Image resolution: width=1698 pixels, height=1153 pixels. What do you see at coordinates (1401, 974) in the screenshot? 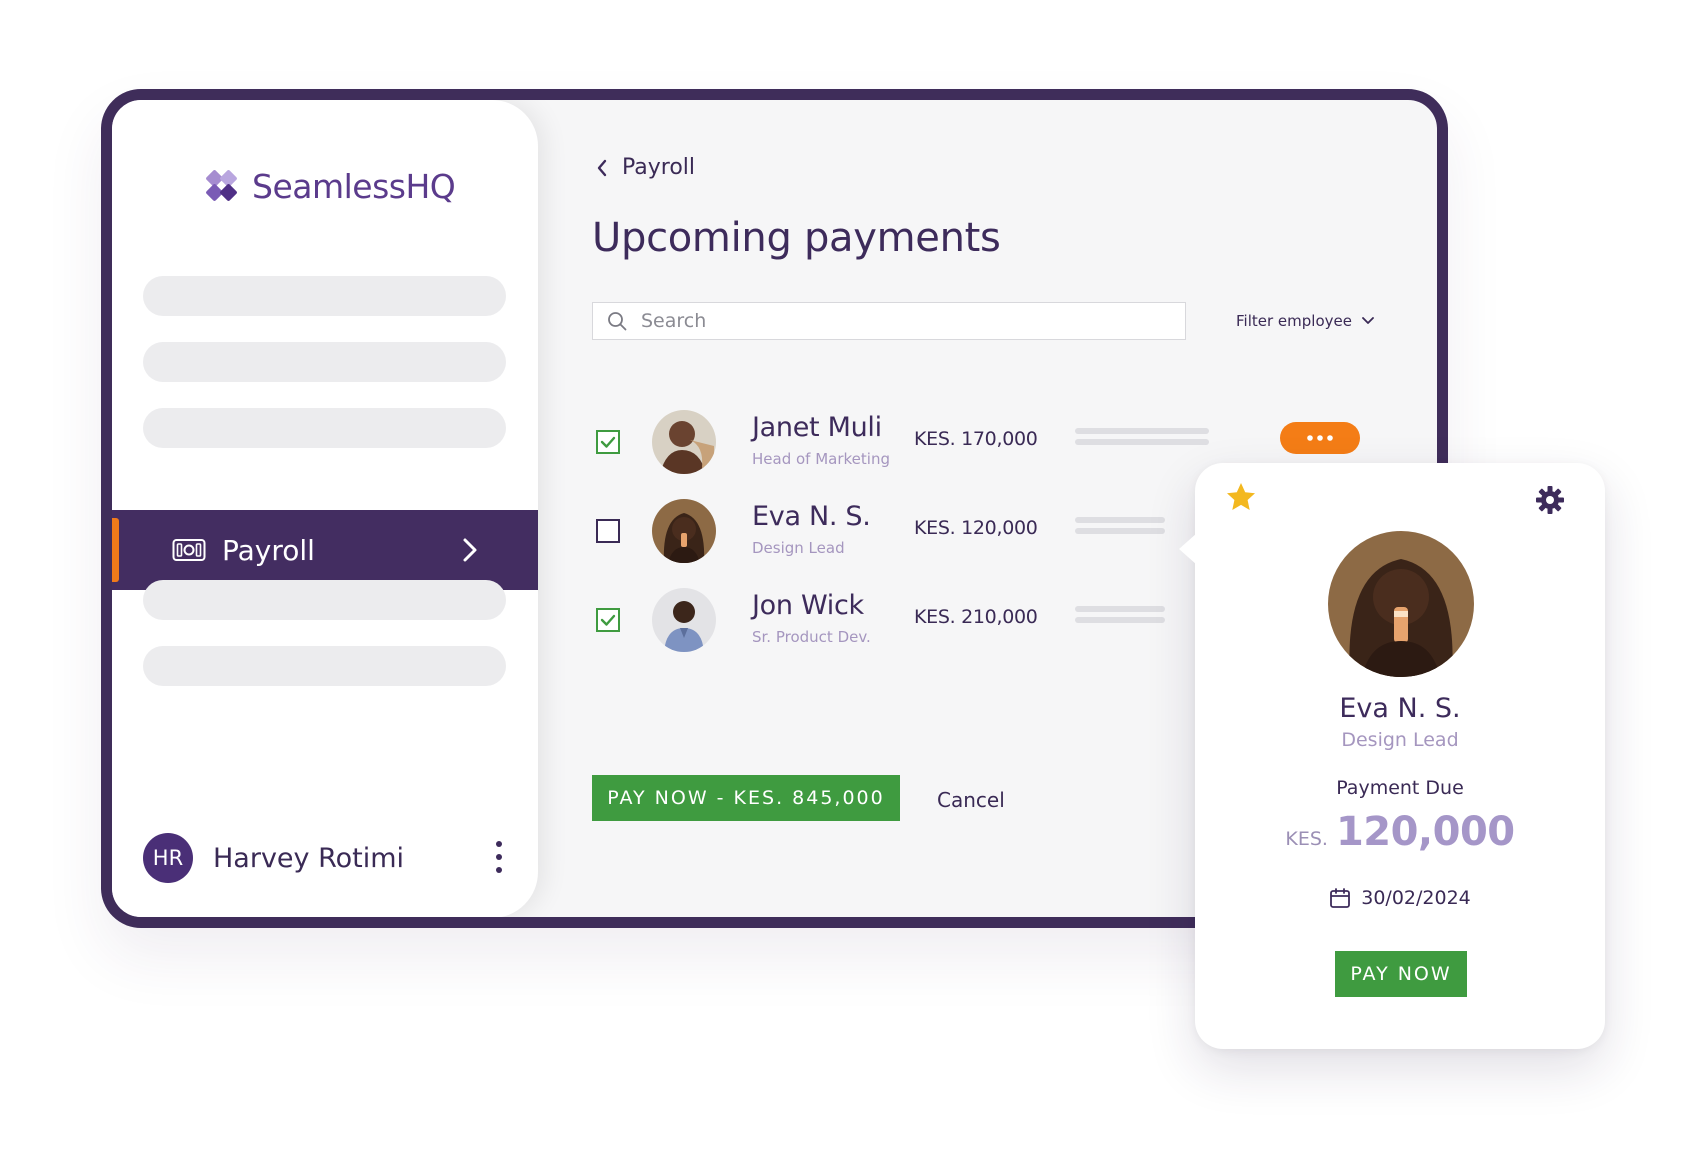
I see `pay-now-button: PAY NOW` at bounding box center [1401, 974].